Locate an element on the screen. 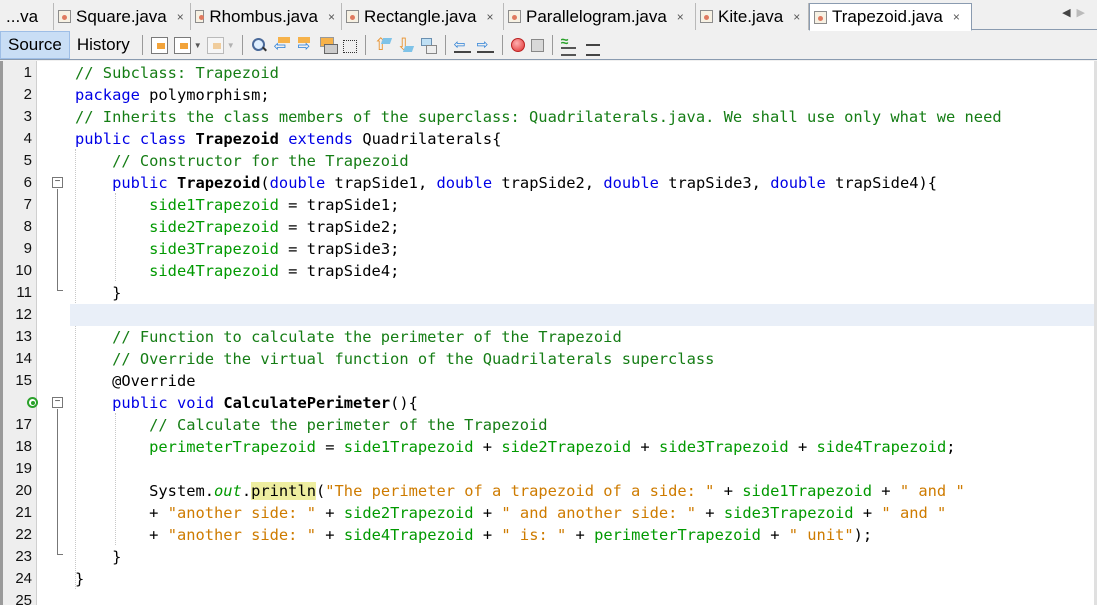 This screenshot has height=605, width=1097. back-icon is located at coordinates (182, 45).